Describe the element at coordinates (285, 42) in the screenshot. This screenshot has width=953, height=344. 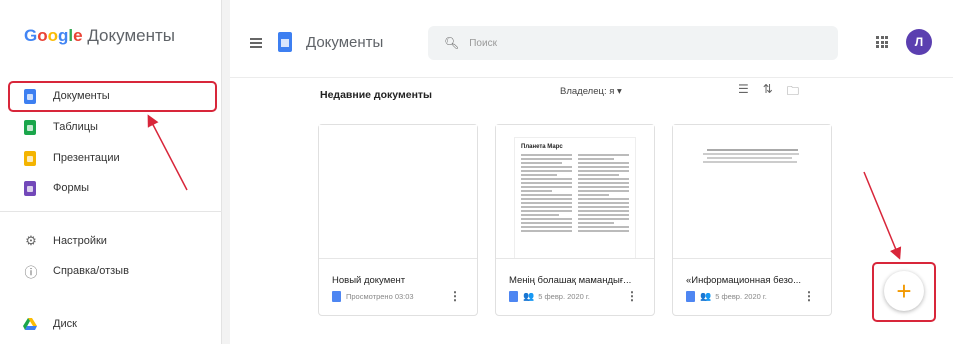
I see `docs-logo-icon` at that location.